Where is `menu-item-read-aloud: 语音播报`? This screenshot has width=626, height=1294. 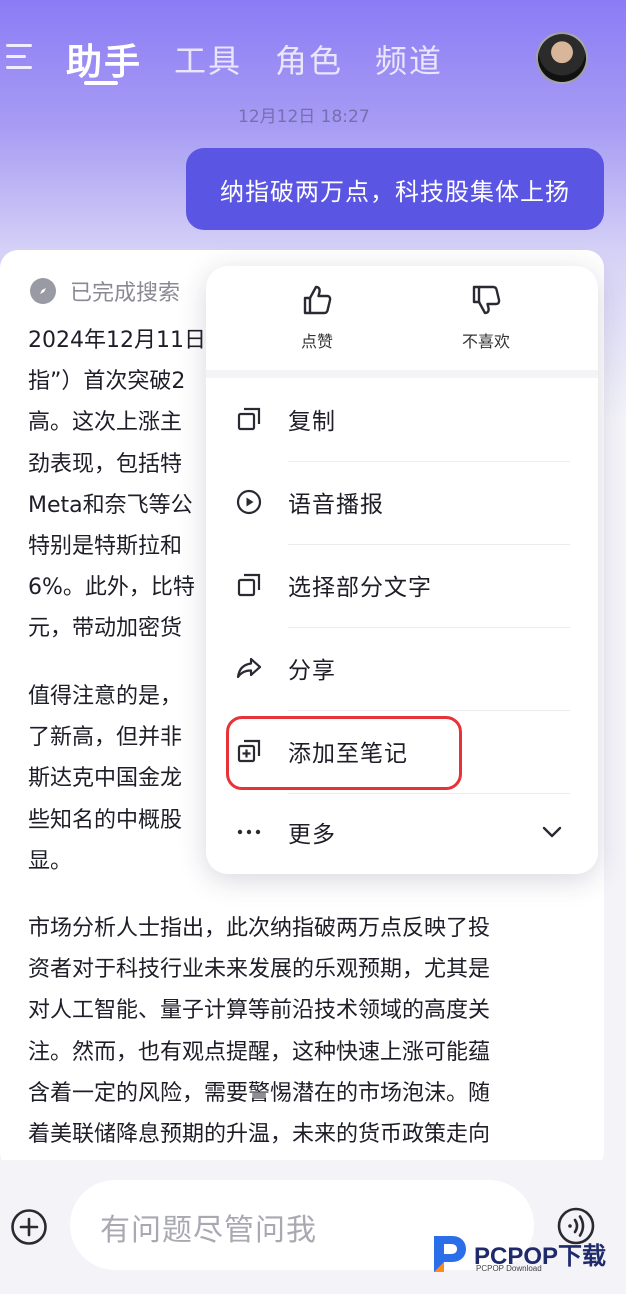
menu-item-read-aloud: 语音播报 is located at coordinates (402, 502).